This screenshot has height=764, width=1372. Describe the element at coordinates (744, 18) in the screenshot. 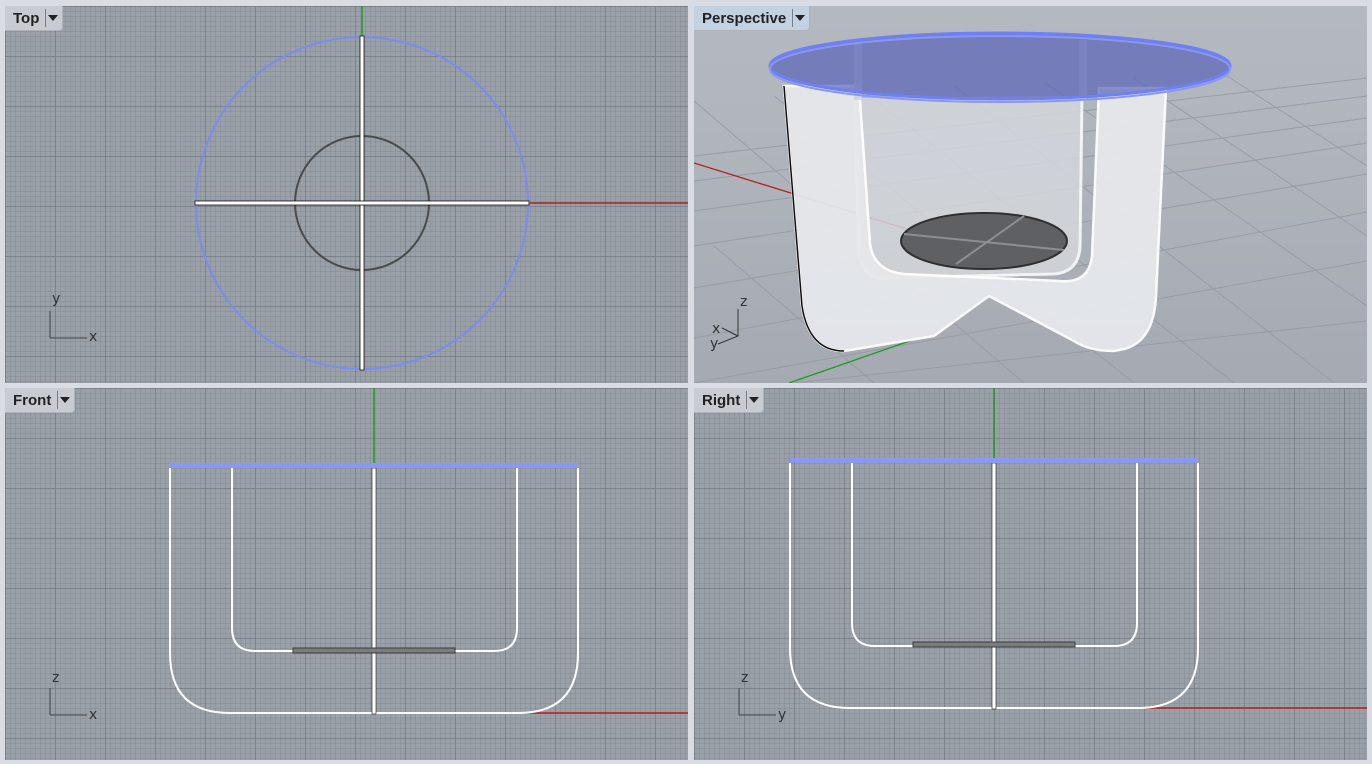

I see `viewport-title: Perspective` at that location.